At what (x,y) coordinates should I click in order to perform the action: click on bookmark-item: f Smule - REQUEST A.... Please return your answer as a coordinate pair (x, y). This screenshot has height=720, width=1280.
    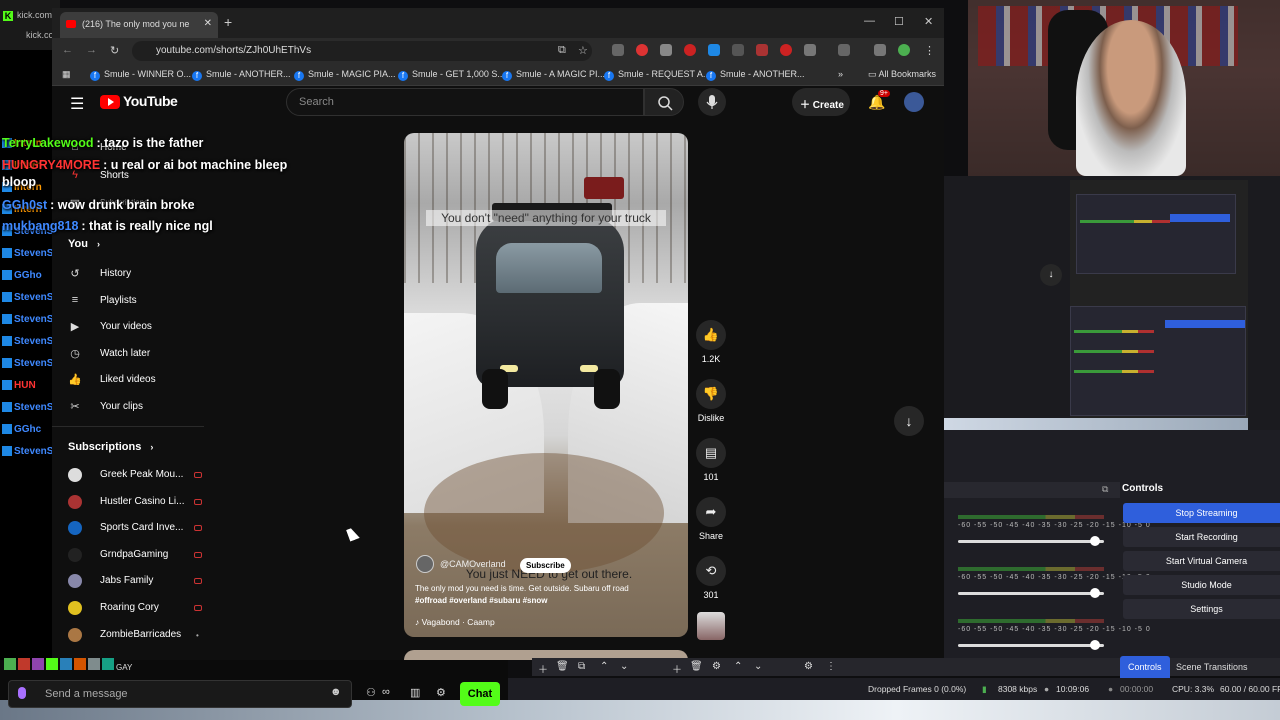
    Looking at the image, I should click on (657, 75).